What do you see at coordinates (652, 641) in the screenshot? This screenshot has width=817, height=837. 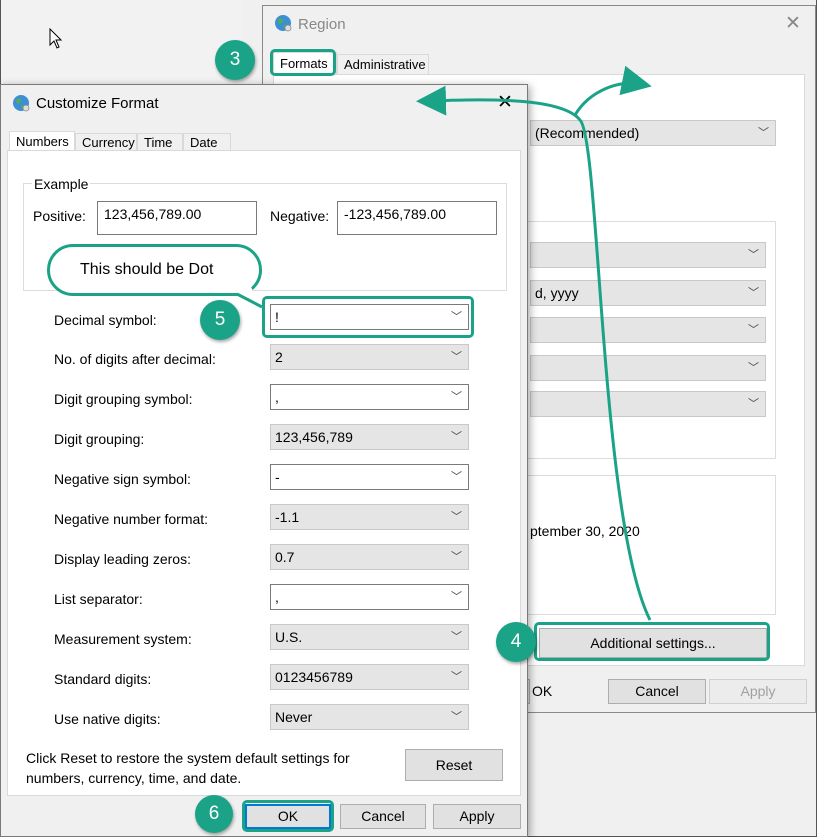 I see `additional-settings-highlight` at bounding box center [652, 641].